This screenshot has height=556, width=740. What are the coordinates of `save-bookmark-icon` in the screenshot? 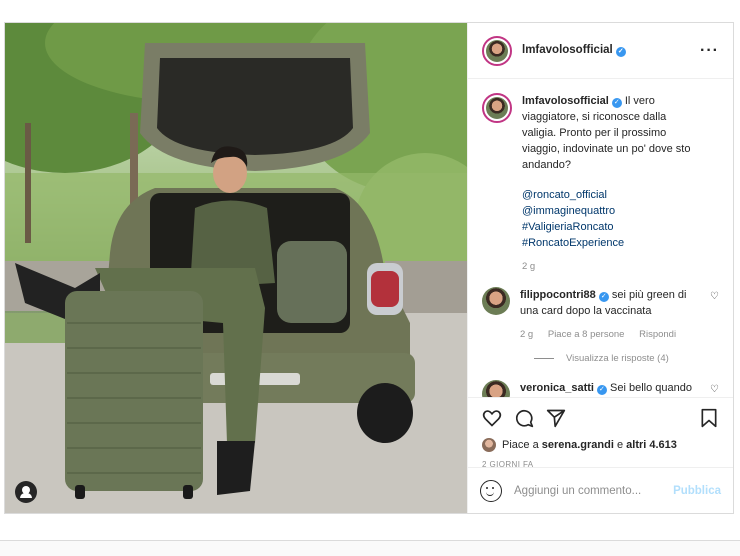 It's located at (709, 418).